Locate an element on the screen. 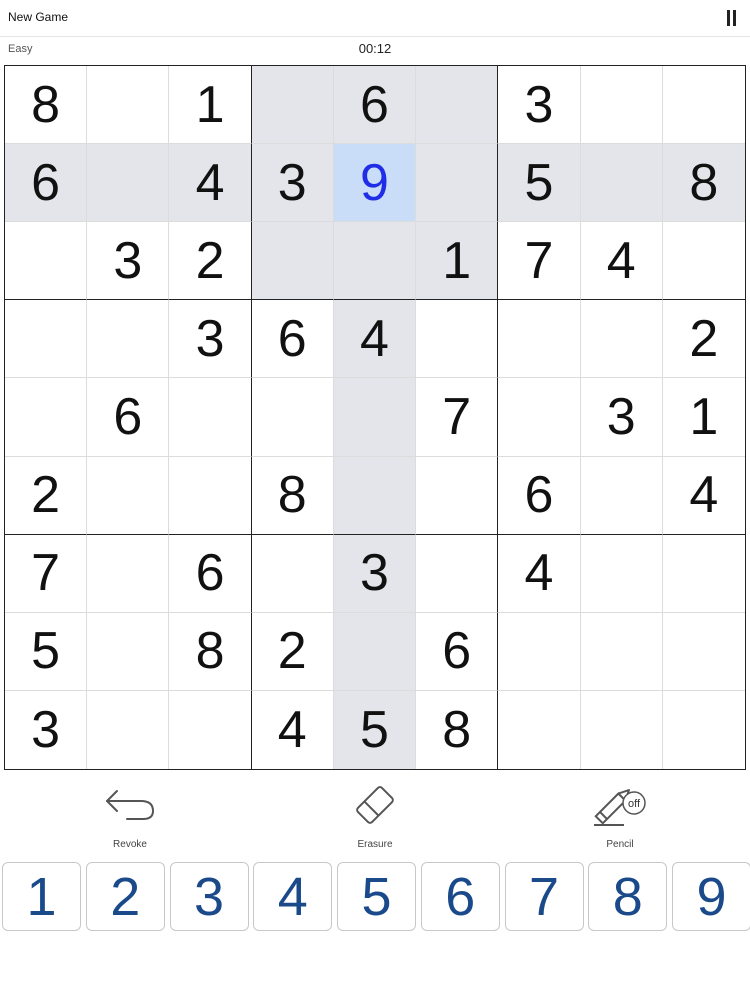 This screenshot has height=1000, width=750. new-game-button: New Game is located at coordinates (38, 17).